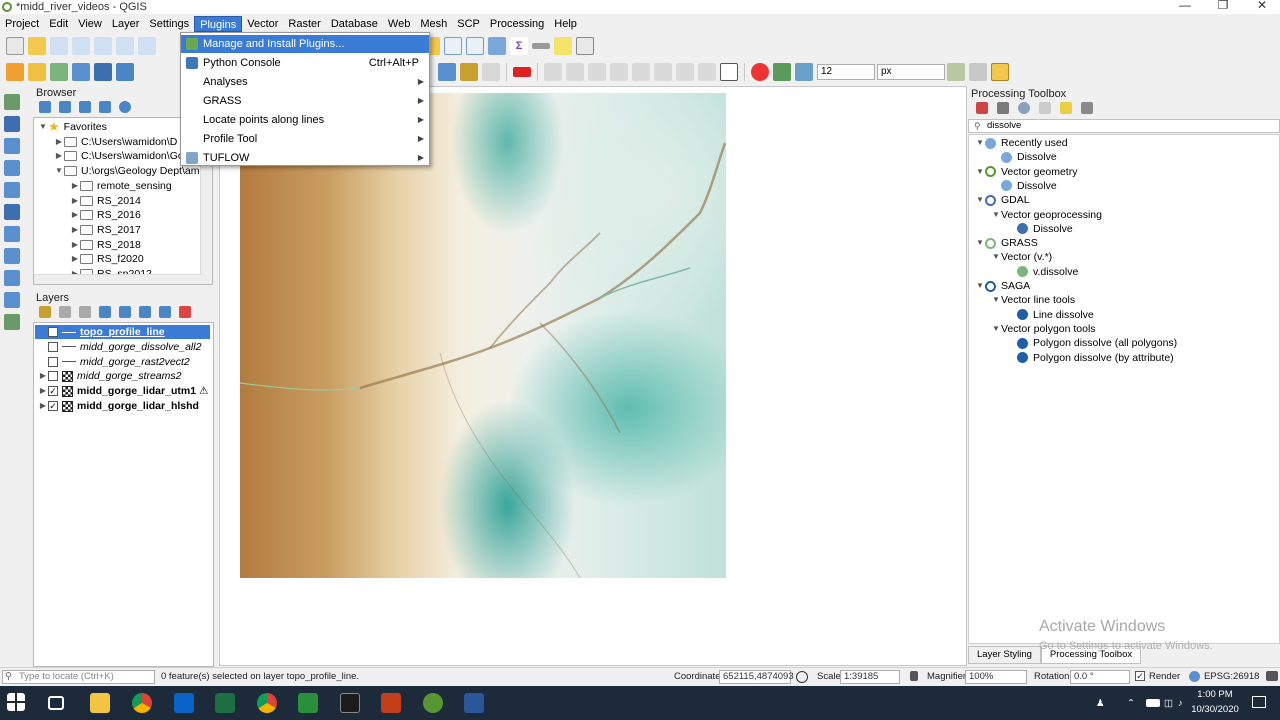  I want to click on browser-h-scrollbar, so click(118, 279).